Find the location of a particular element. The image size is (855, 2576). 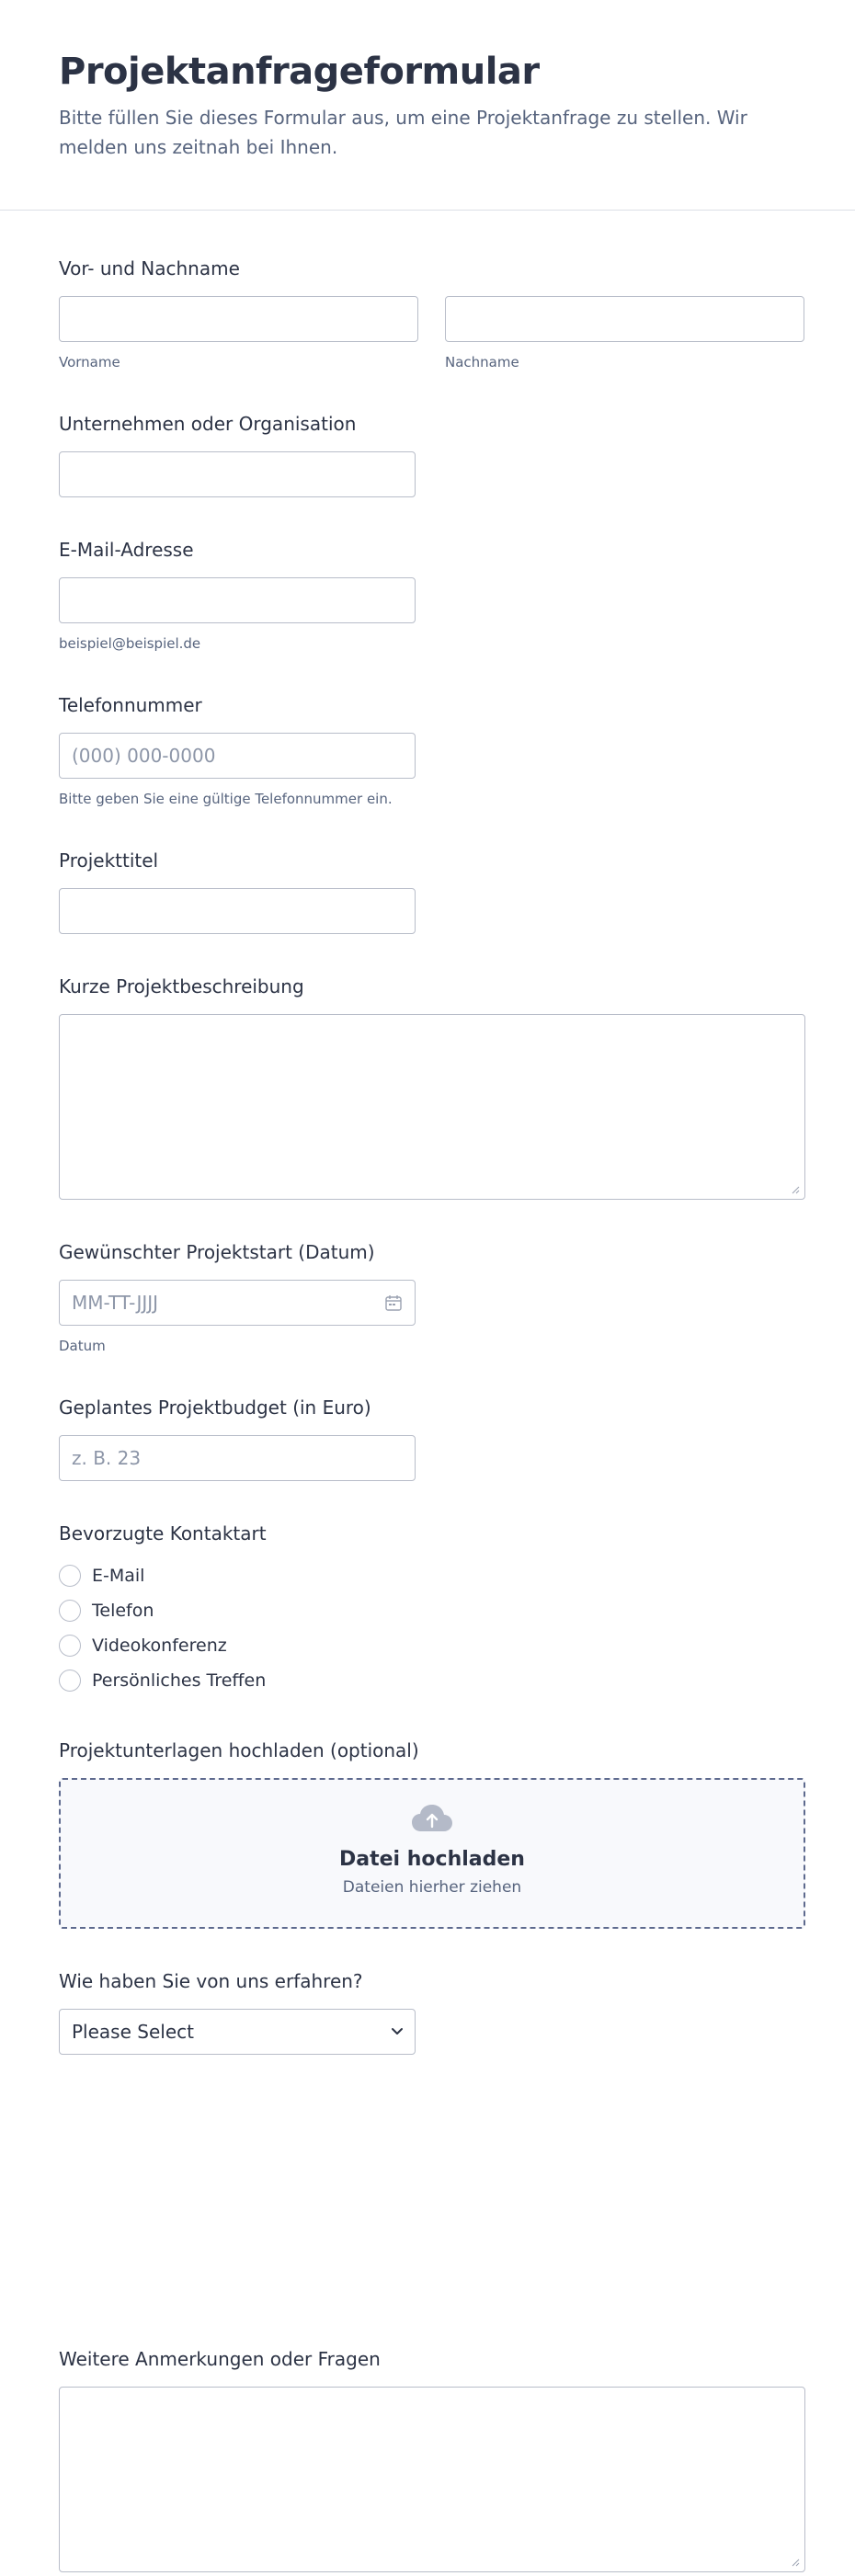

company-input is located at coordinates (238, 474).